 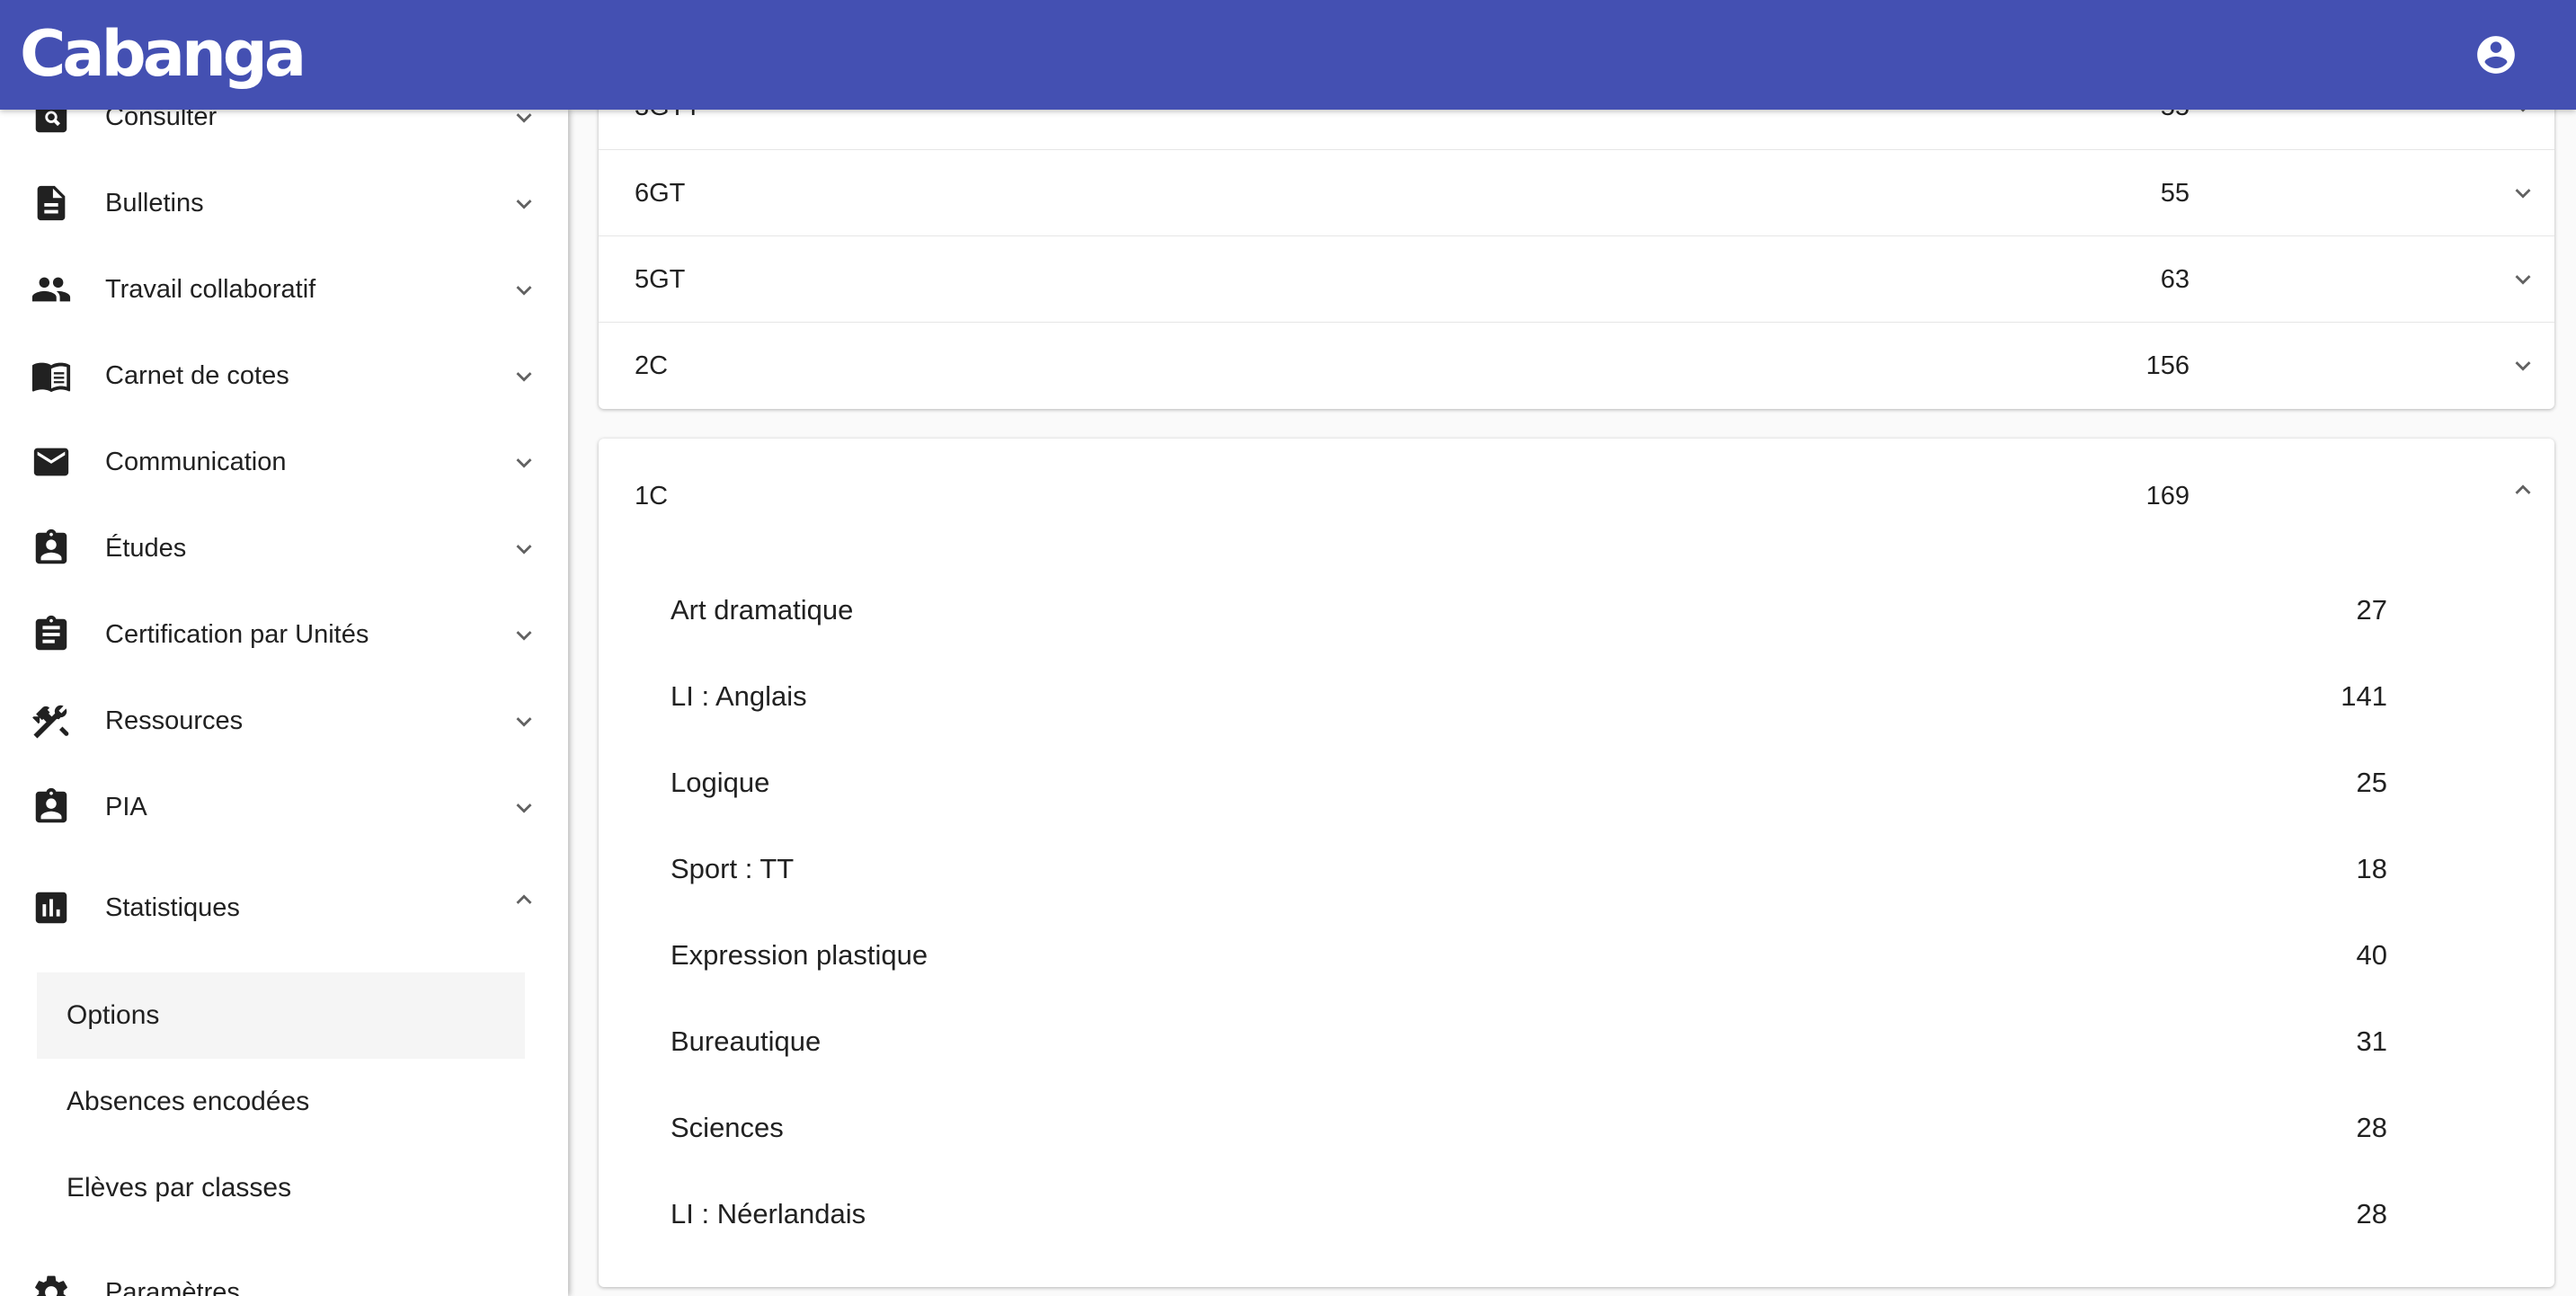 What do you see at coordinates (237, 634) in the screenshot?
I see `sidebar-item-label: Certification par Unités` at bounding box center [237, 634].